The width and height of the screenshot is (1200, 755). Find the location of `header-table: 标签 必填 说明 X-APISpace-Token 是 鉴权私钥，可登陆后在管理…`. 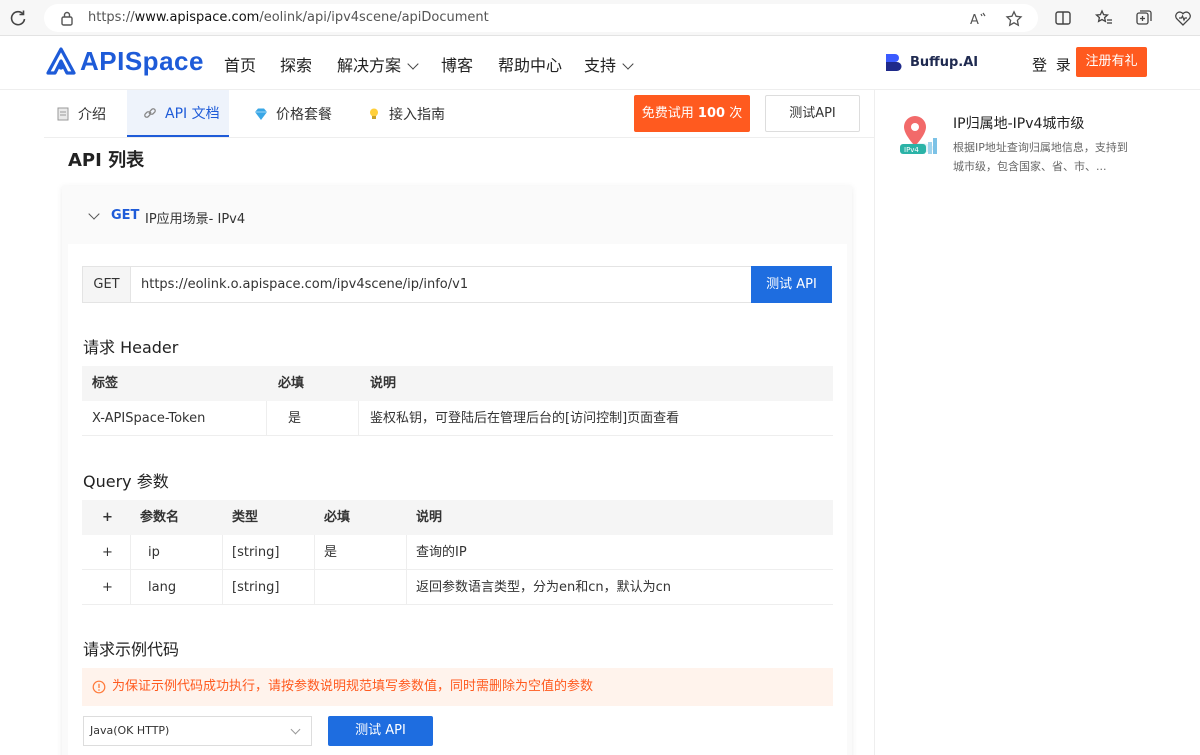

header-table: 标签 必填 说明 X-APISpace-Token 是 鉴权私钥，可登陆后在管理… is located at coordinates (457, 401).